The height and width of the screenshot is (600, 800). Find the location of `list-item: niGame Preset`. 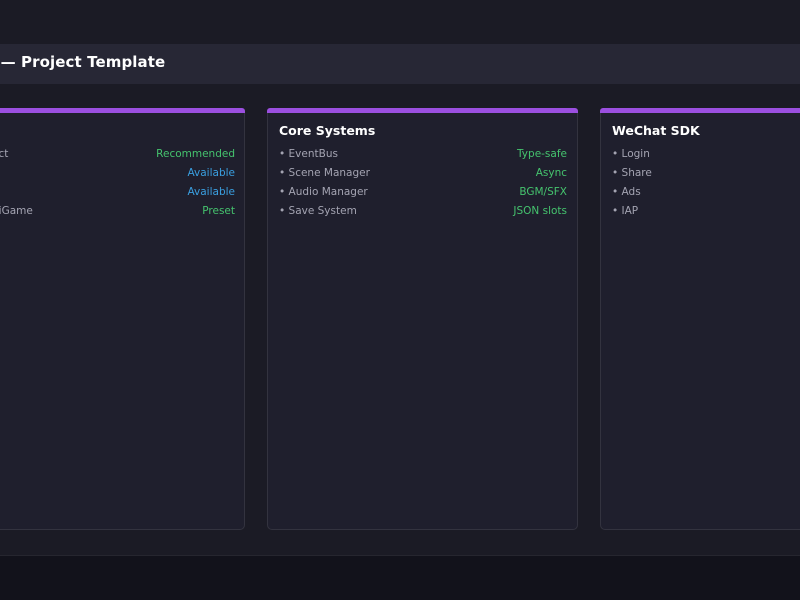

list-item: niGame Preset is located at coordinates (117, 214).